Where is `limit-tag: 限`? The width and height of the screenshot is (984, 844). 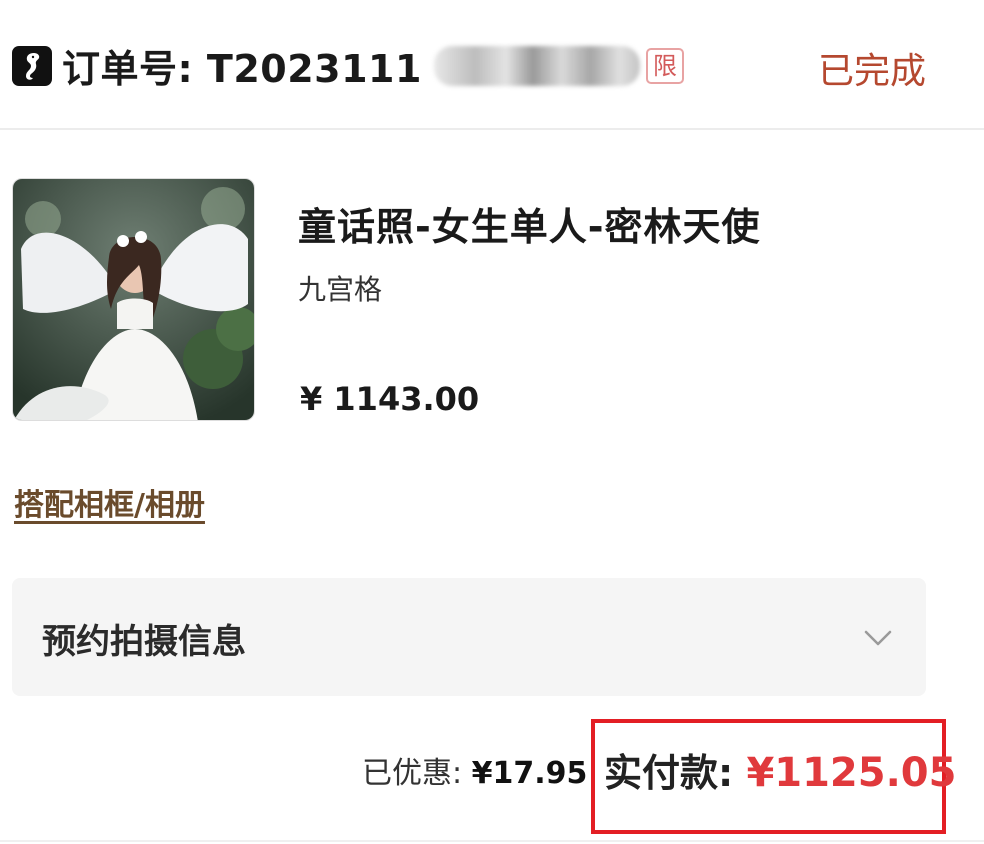 limit-tag: 限 is located at coordinates (665, 66).